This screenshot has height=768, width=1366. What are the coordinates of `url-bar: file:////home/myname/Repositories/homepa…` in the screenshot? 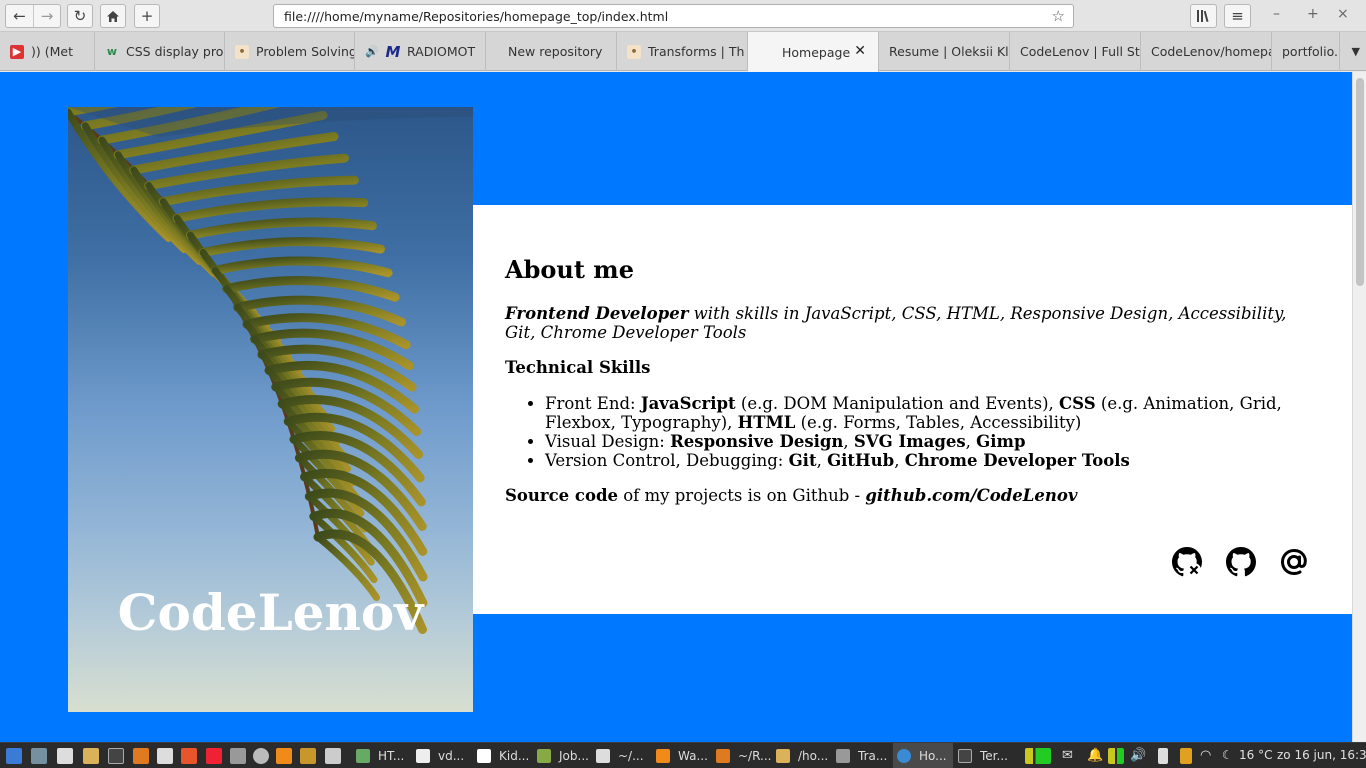 It's located at (673, 16).